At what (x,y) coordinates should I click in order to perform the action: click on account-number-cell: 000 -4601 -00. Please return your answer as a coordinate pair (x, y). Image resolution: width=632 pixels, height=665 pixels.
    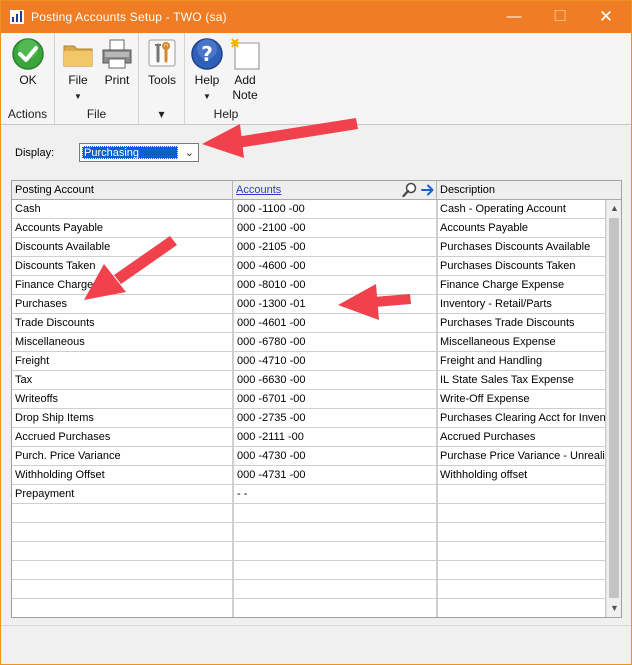
    Looking at the image, I should click on (335, 323).